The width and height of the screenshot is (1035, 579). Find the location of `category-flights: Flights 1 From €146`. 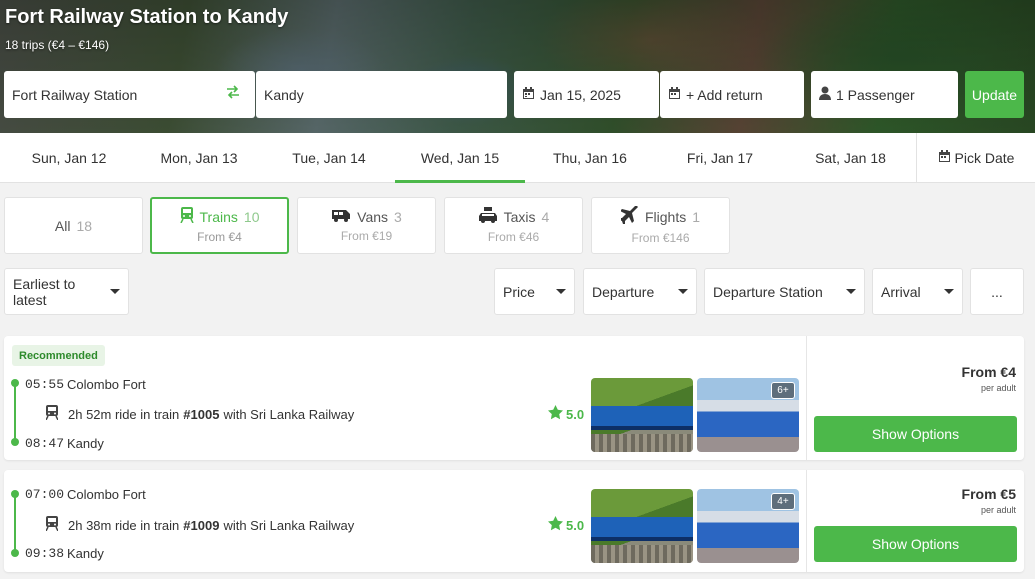

category-flights: Flights 1 From €146 is located at coordinates (660, 225).